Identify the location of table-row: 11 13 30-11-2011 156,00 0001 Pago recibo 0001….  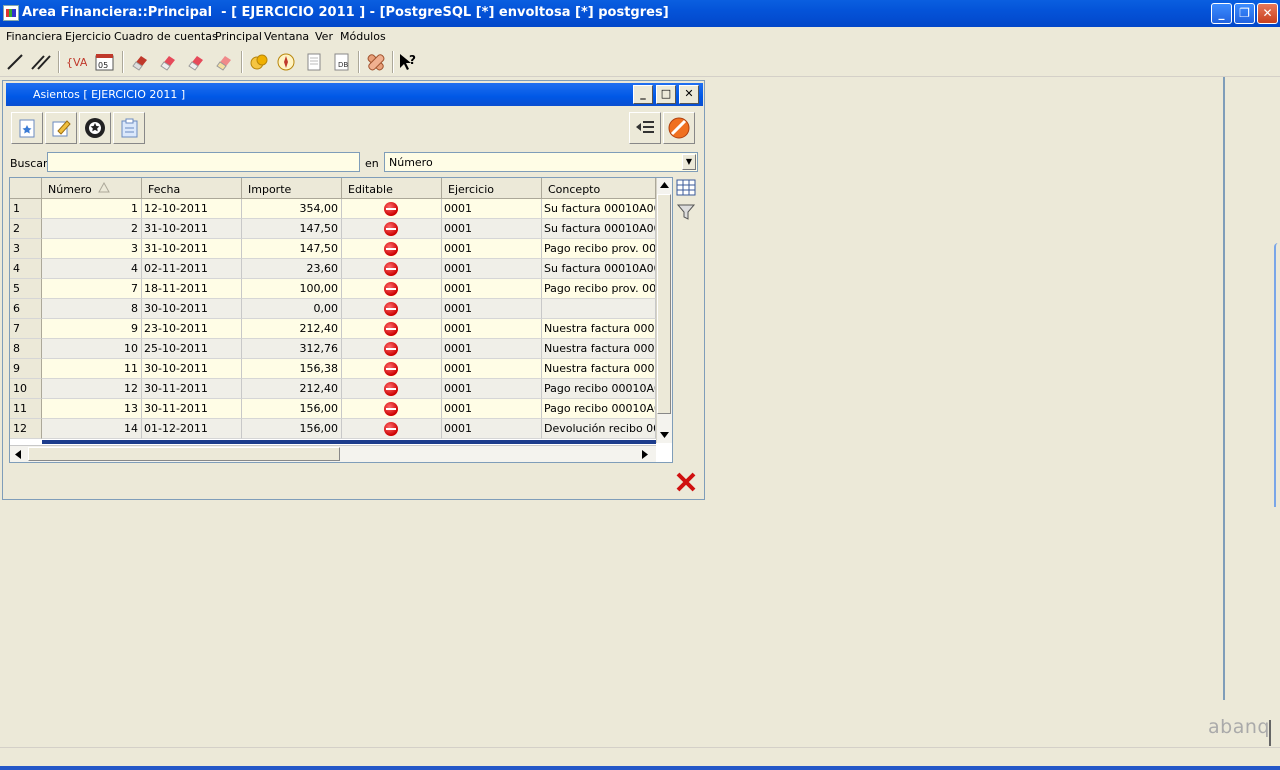
(333, 409).